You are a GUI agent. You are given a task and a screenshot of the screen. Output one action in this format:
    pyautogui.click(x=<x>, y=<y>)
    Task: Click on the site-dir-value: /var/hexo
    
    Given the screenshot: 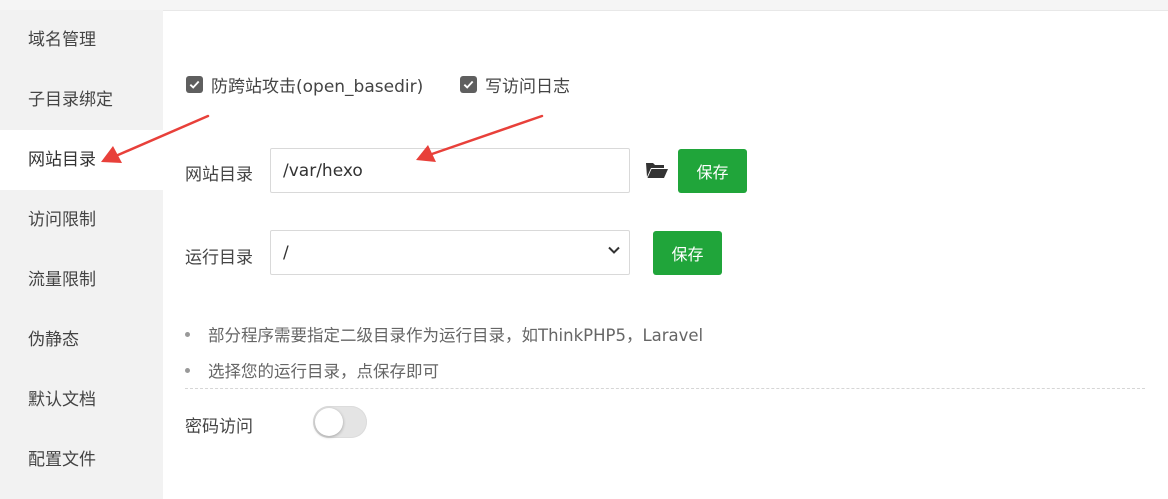 What is the action you would take?
    pyautogui.click(x=323, y=170)
    